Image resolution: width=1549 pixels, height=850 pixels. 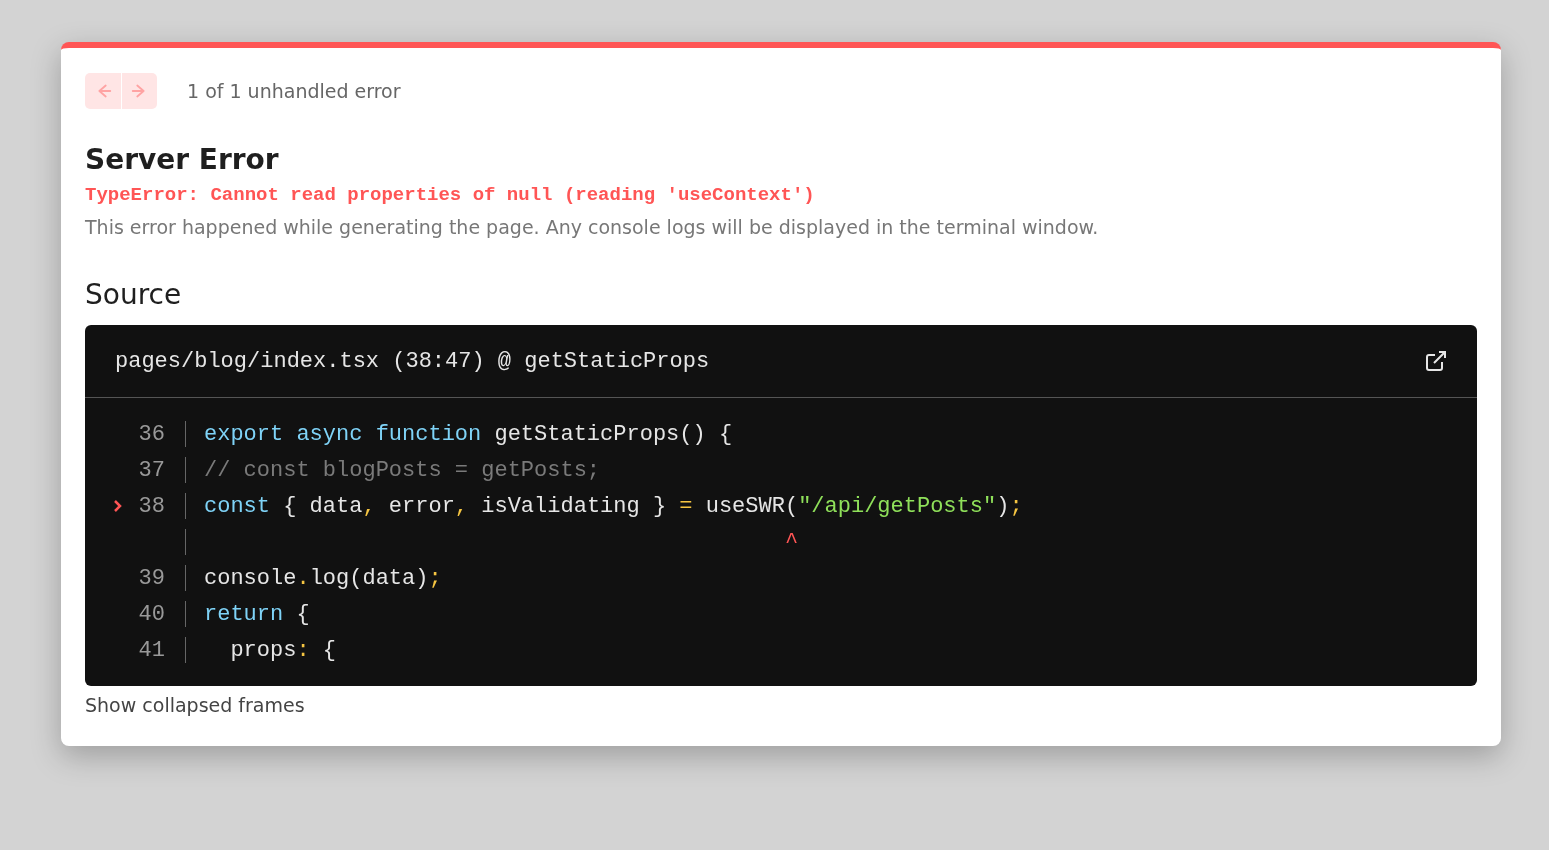 I want to click on line-number: 41, so click(x=151, y=650).